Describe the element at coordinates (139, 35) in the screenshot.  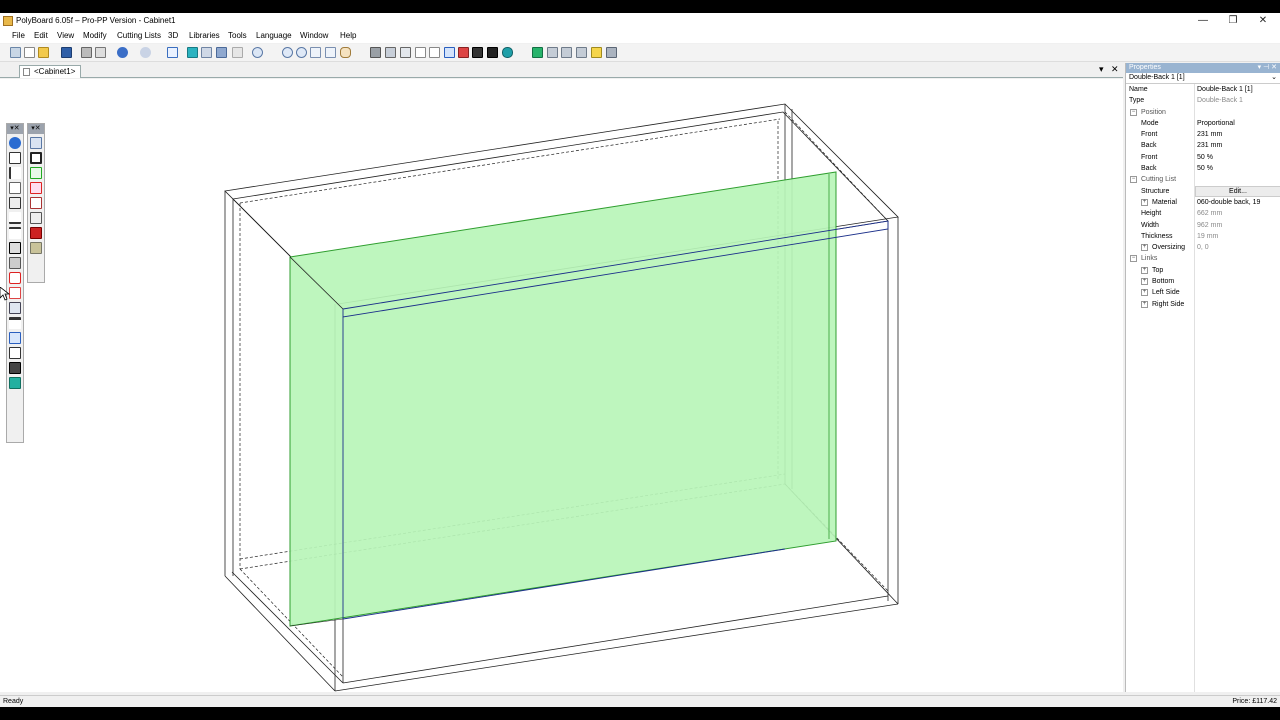
I see `menu-cutting-lists: Cutting Lists` at that location.